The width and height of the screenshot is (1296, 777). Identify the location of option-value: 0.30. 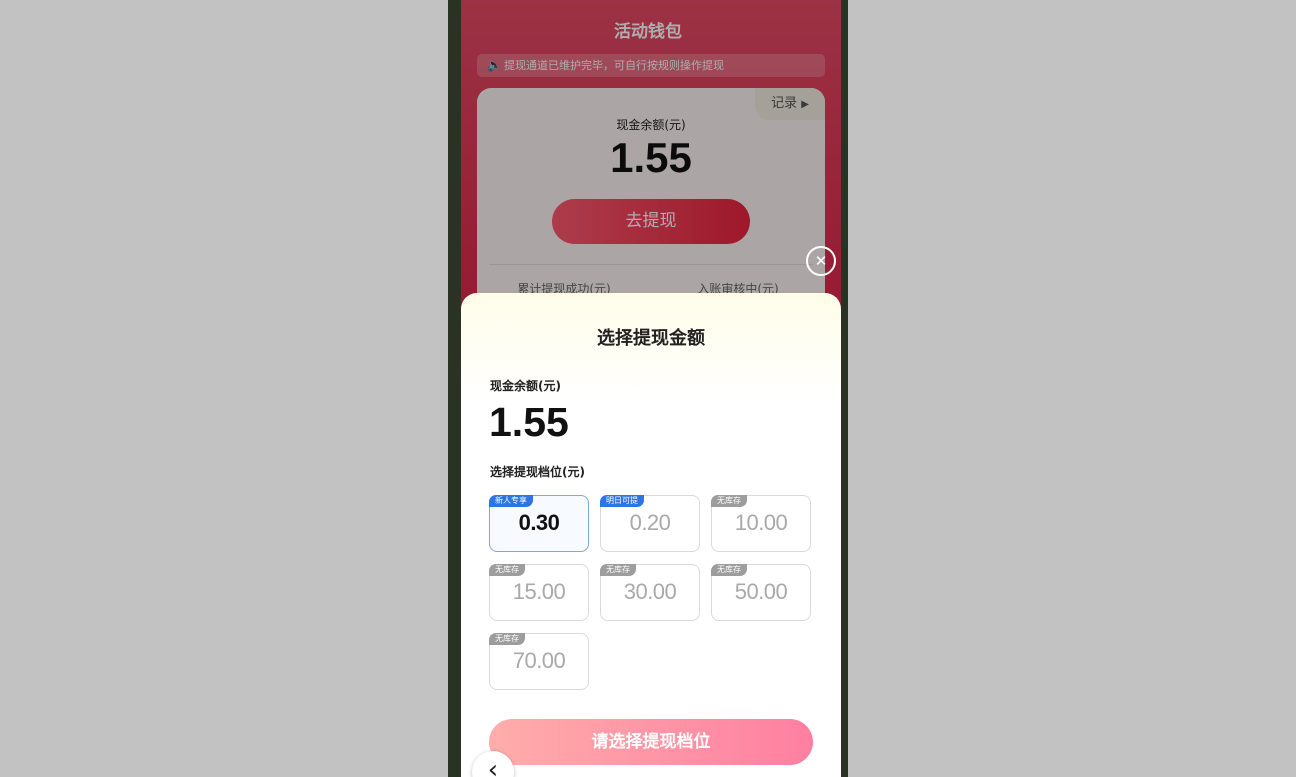
(539, 522).